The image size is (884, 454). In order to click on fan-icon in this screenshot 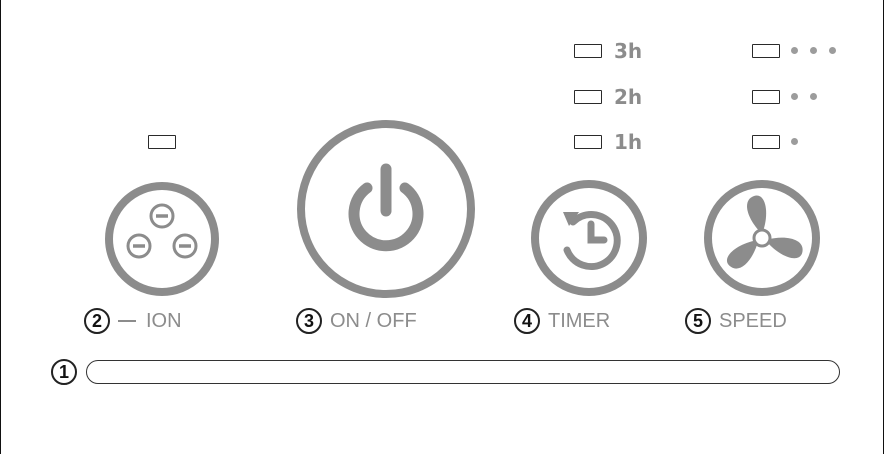, I will do `click(765, 232)`.